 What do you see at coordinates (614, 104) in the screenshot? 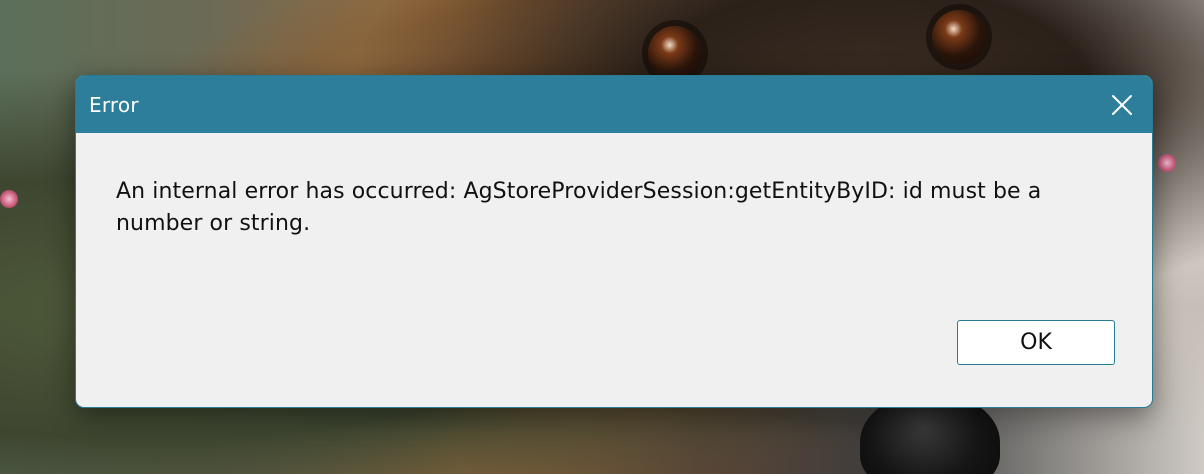
I see `dialog-titlebar: Error` at bounding box center [614, 104].